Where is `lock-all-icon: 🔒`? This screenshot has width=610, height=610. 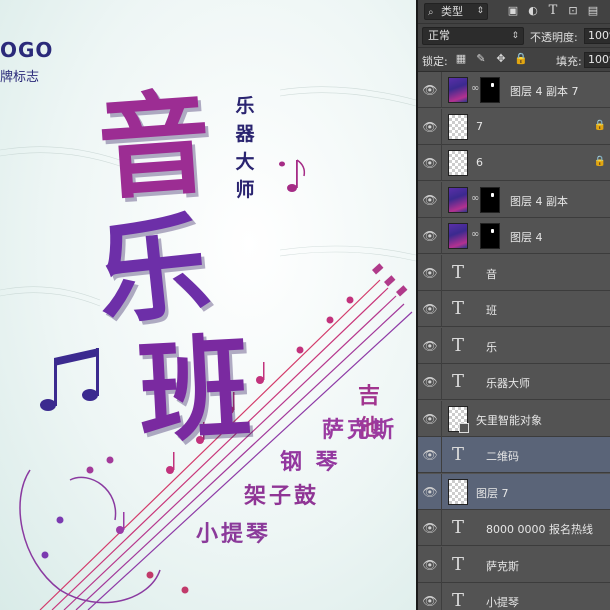 lock-all-icon: 🔒 is located at coordinates (521, 59).